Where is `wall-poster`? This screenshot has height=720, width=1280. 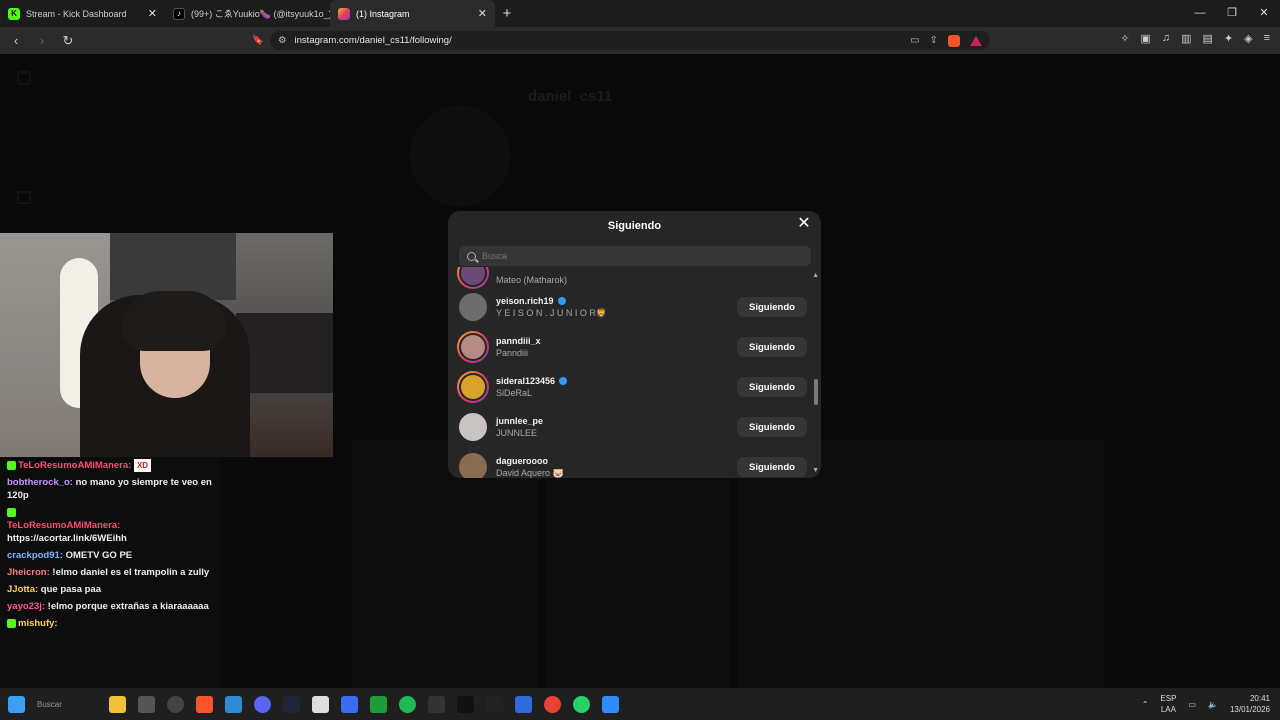
wall-poster is located at coordinates (173, 266).